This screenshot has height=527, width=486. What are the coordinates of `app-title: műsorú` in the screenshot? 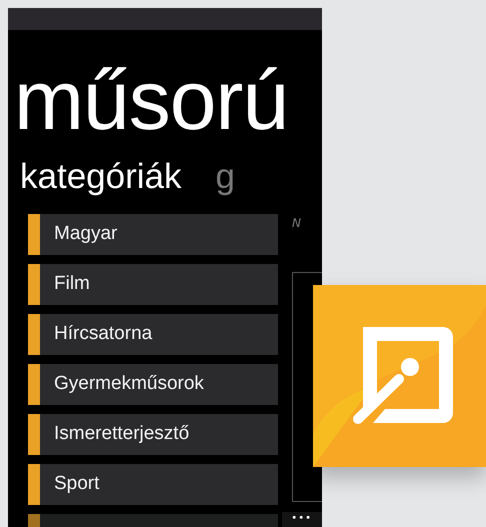 It's located at (152, 100).